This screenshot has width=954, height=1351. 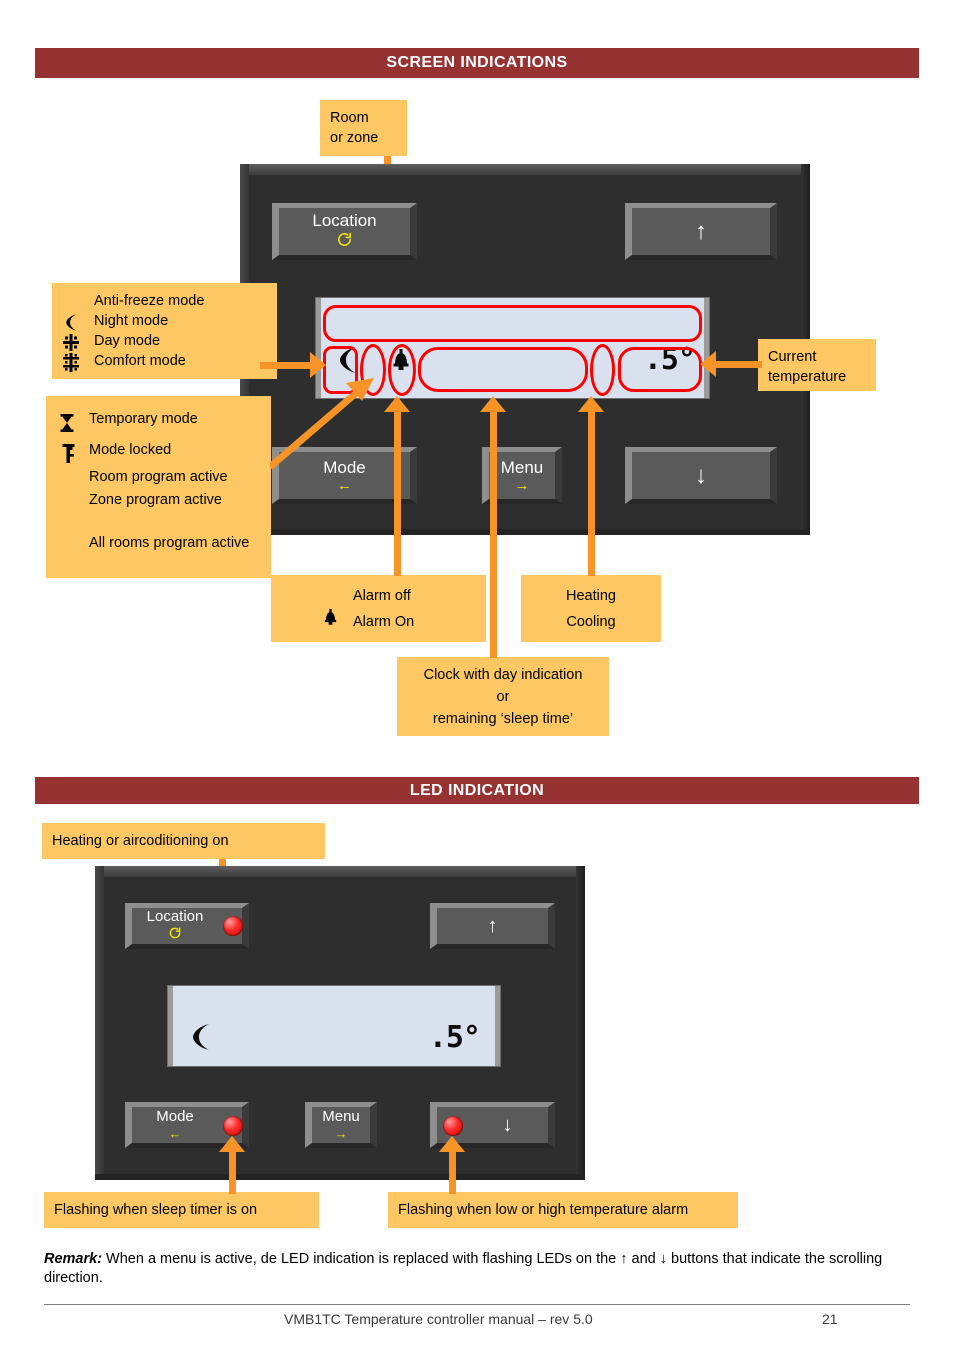 What do you see at coordinates (382, 596) in the screenshot?
I see `callout-alarm-row-0-label: Alarm off` at bounding box center [382, 596].